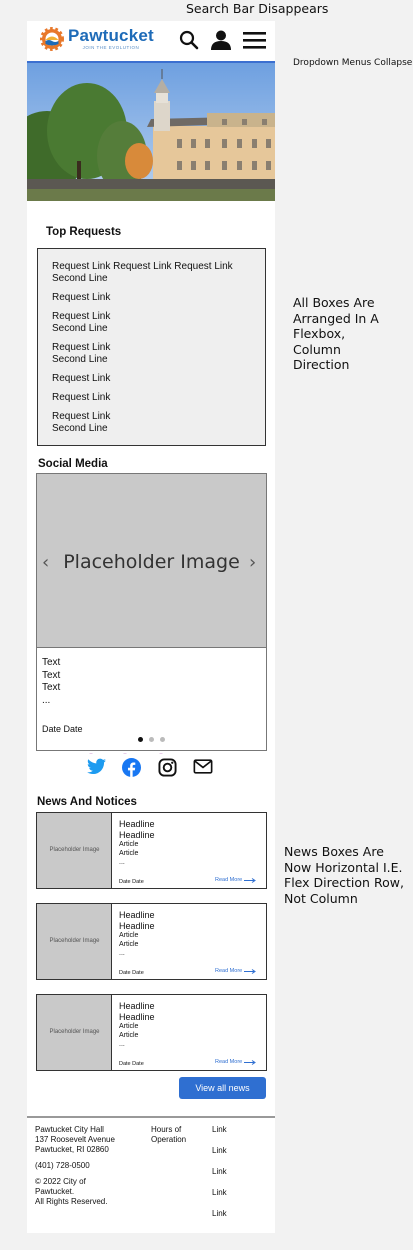 This screenshot has height=1250, width=413. I want to click on facebook-icon, so click(131, 767).